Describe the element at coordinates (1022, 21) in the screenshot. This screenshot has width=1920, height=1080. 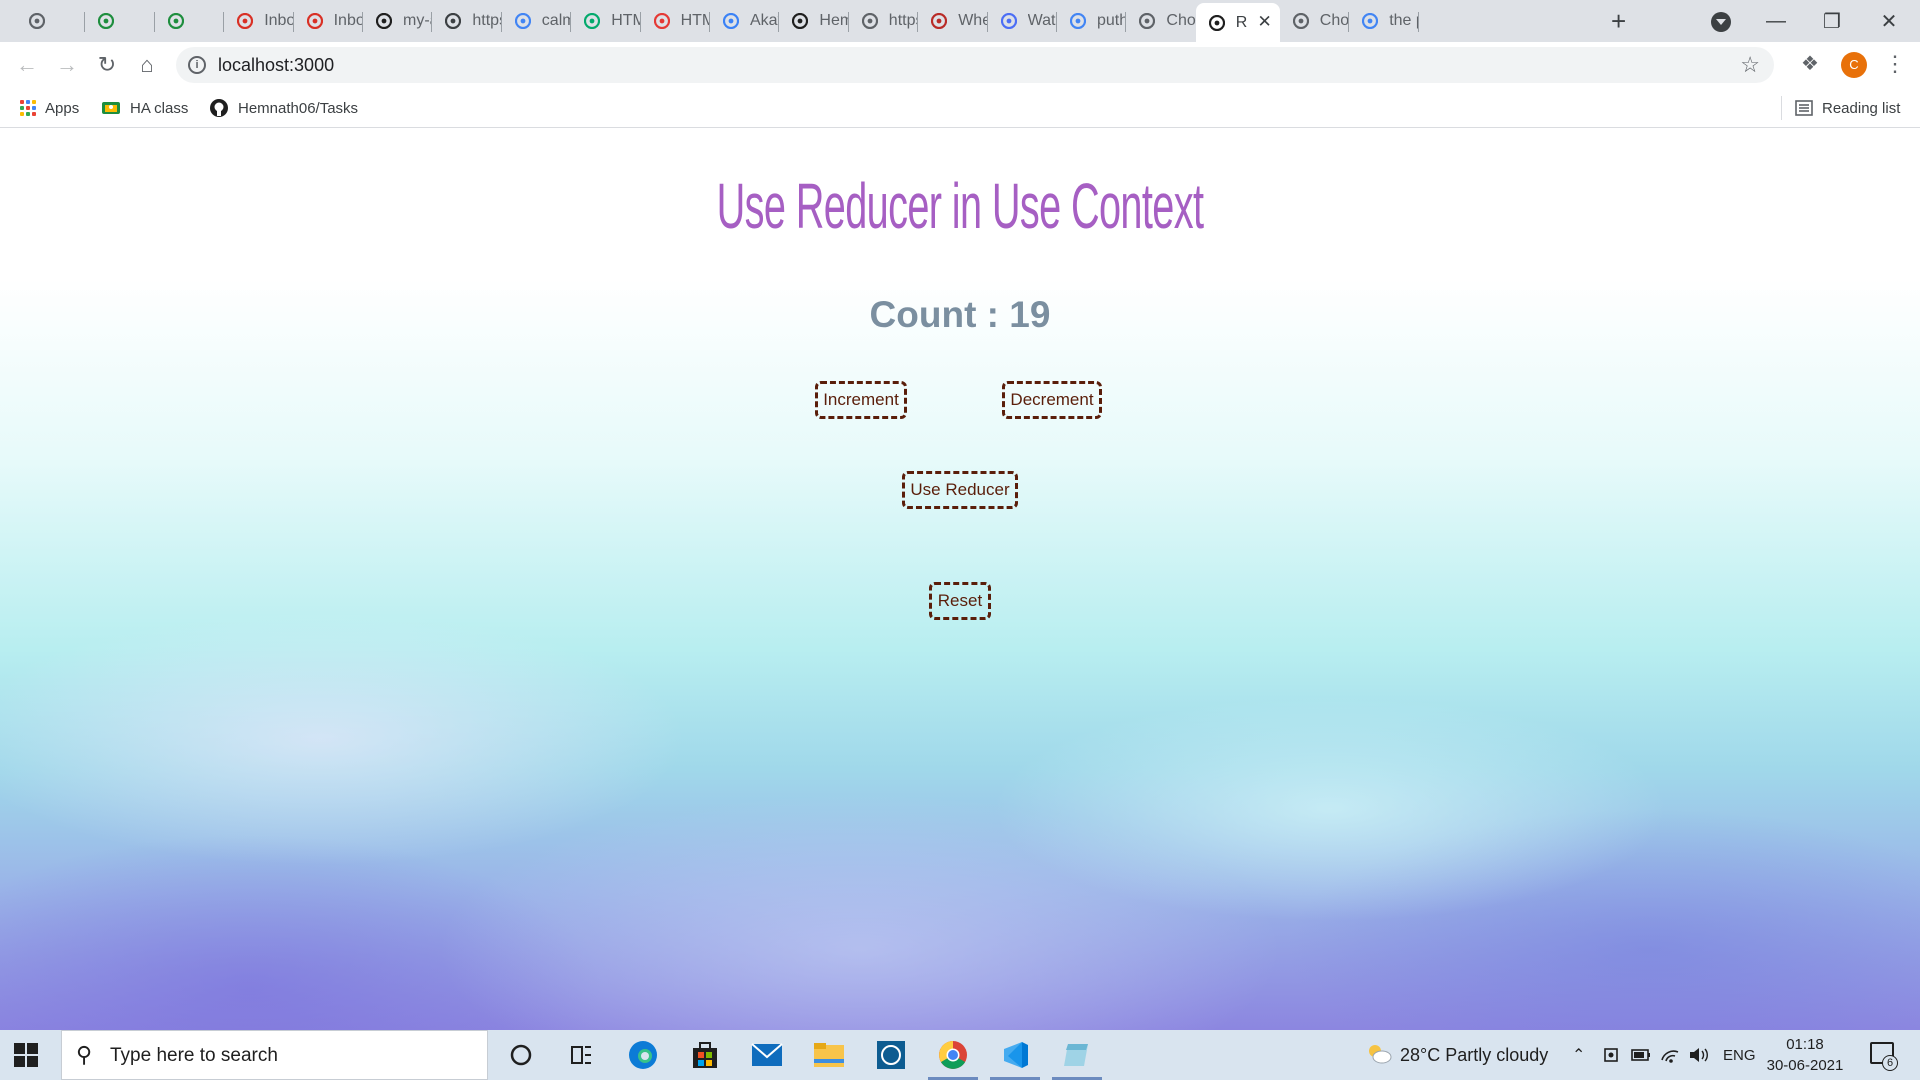
I see `browser-tab: Watc` at that location.